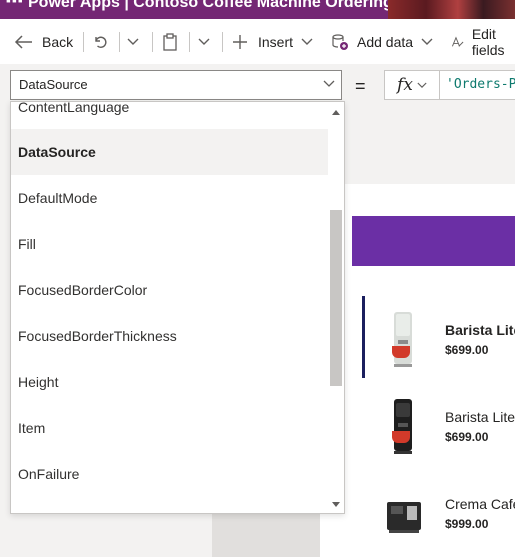 This screenshot has height=557, width=515. I want to click on edit-fields-icon, so click(457, 41).